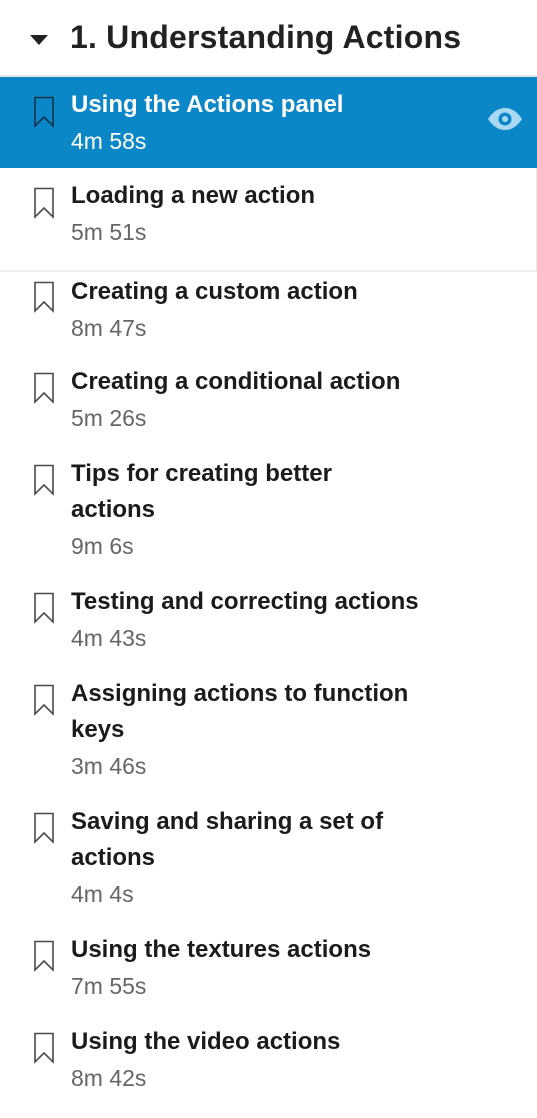 Image resolution: width=537 pixels, height=1118 pixels. I want to click on video-duration: 9m 6s, so click(102, 546).